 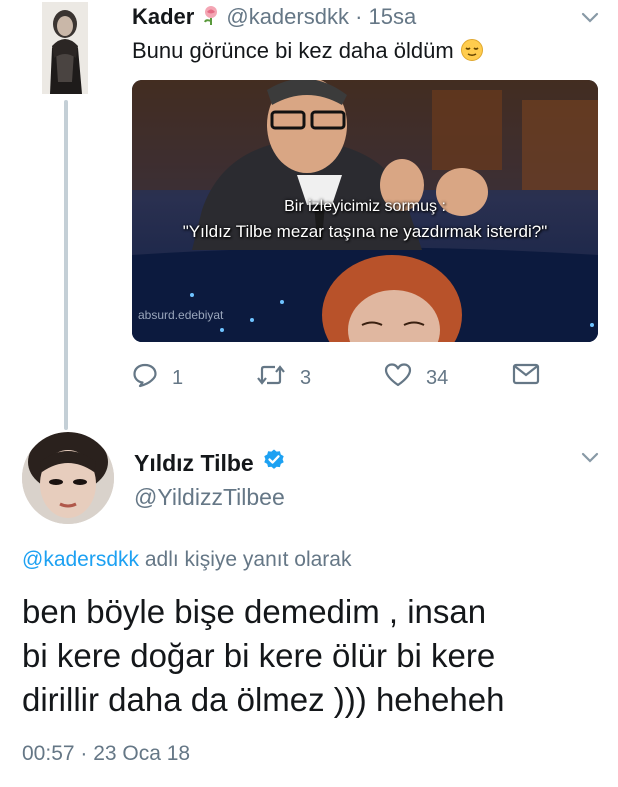 What do you see at coordinates (342, 377) in the screenshot?
I see `tweet-actions-bar: 1 3 34` at bounding box center [342, 377].